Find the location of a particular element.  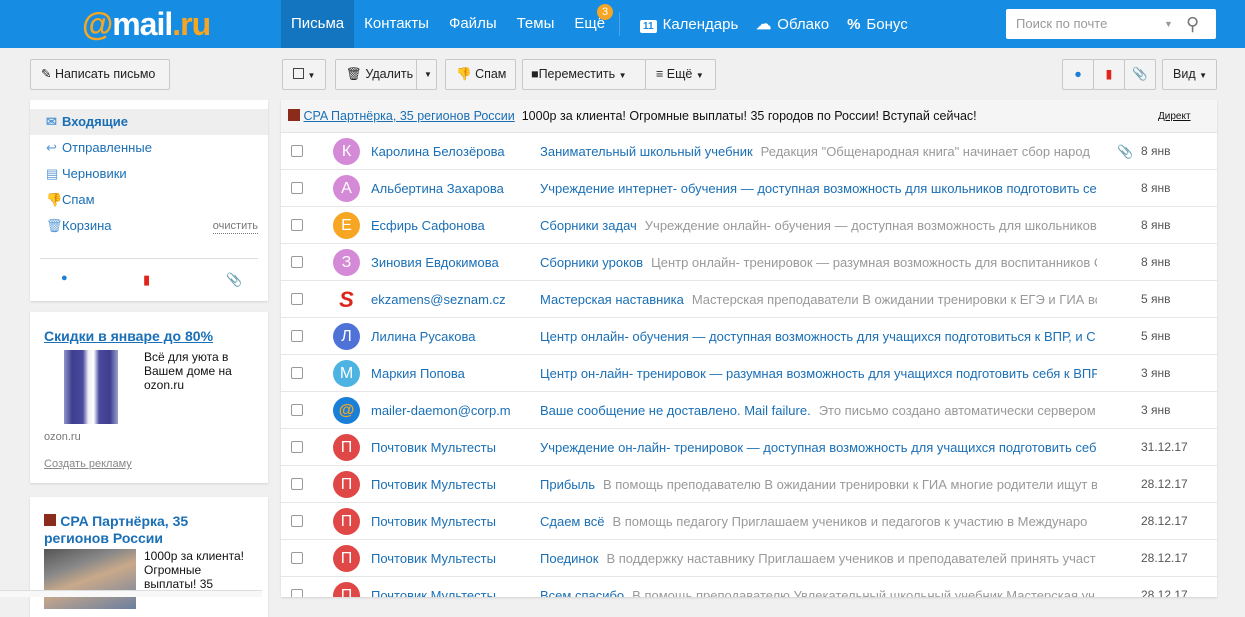

folder-item: ↩ Отправленные is located at coordinates (149, 148).